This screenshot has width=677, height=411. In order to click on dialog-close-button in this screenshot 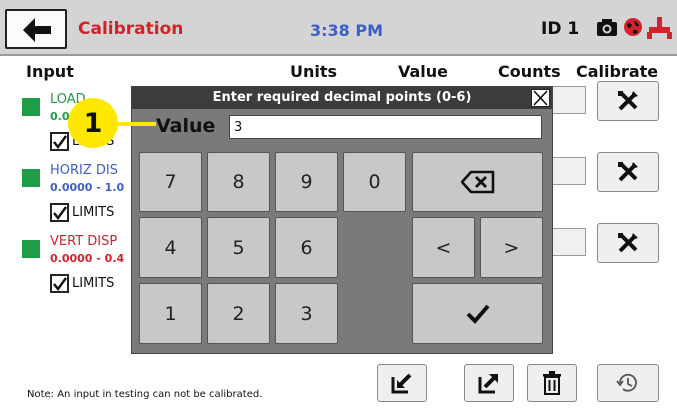, I will do `click(540, 98)`.